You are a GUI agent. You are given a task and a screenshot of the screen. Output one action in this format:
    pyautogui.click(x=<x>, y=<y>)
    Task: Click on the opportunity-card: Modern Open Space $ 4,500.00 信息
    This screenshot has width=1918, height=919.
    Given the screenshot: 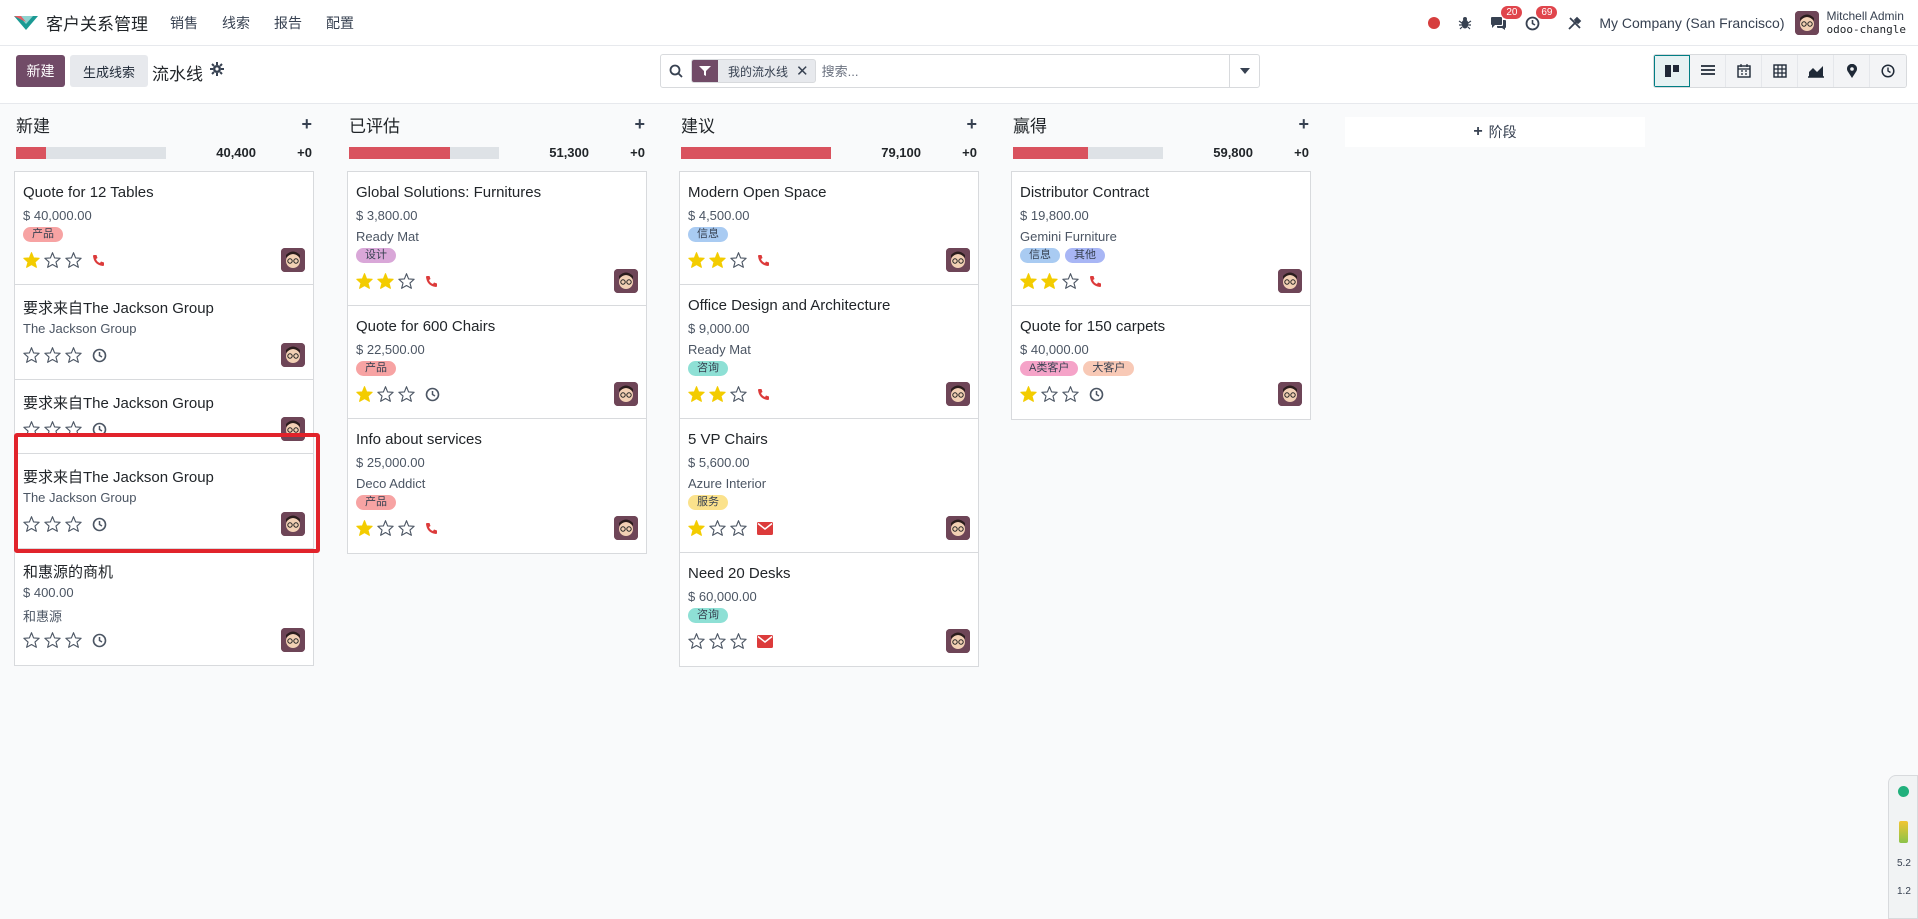 What is the action you would take?
    pyautogui.click(x=829, y=228)
    